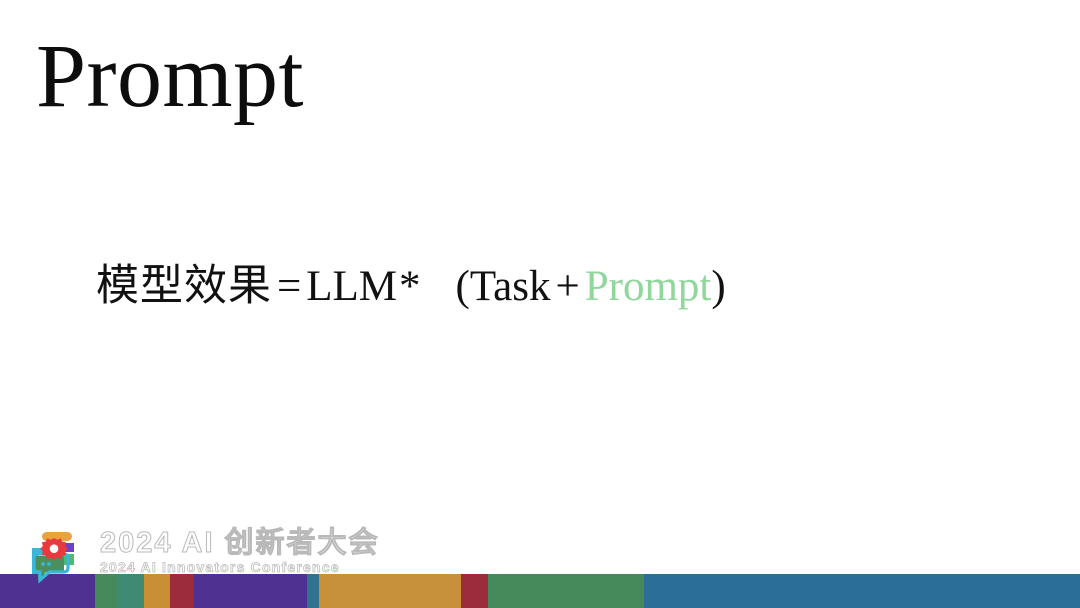 Image resolution: width=1080 pixels, height=608 pixels. Describe the element at coordinates (170, 76) in the screenshot. I see `page-title: Prompt` at that location.